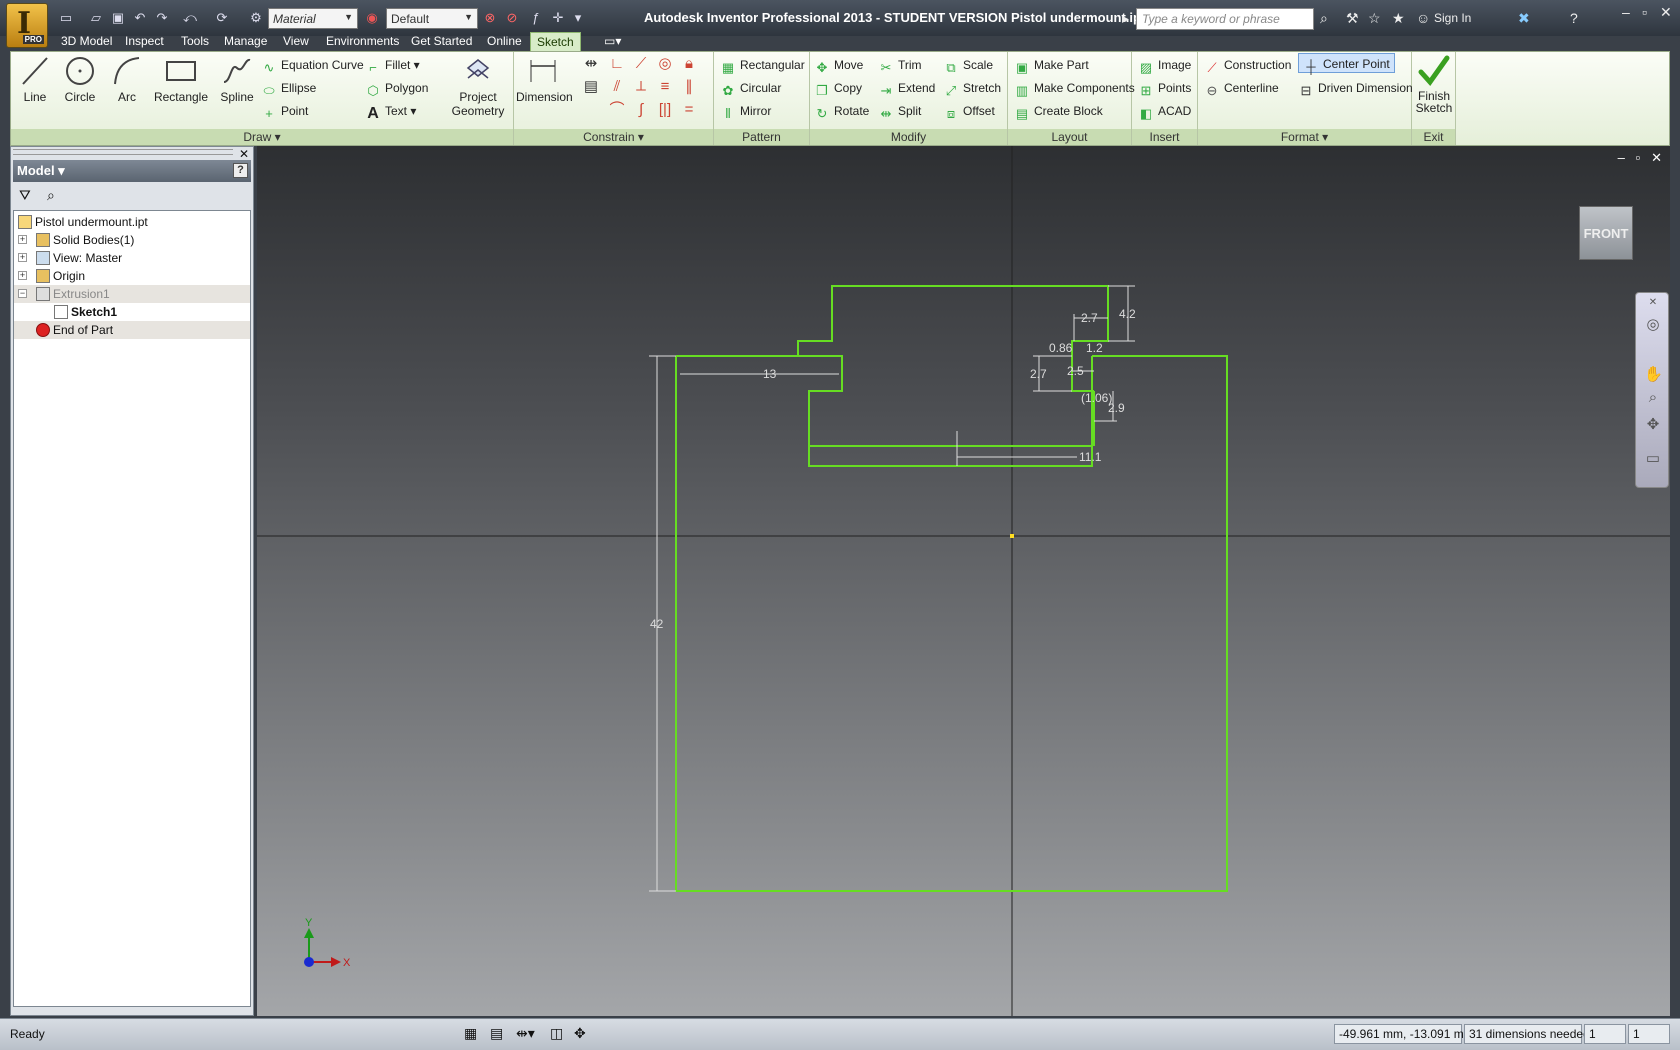 The width and height of the screenshot is (1680, 1050). Describe the element at coordinates (665, 87) in the screenshot. I see `horizontal-icon: ≡` at that location.